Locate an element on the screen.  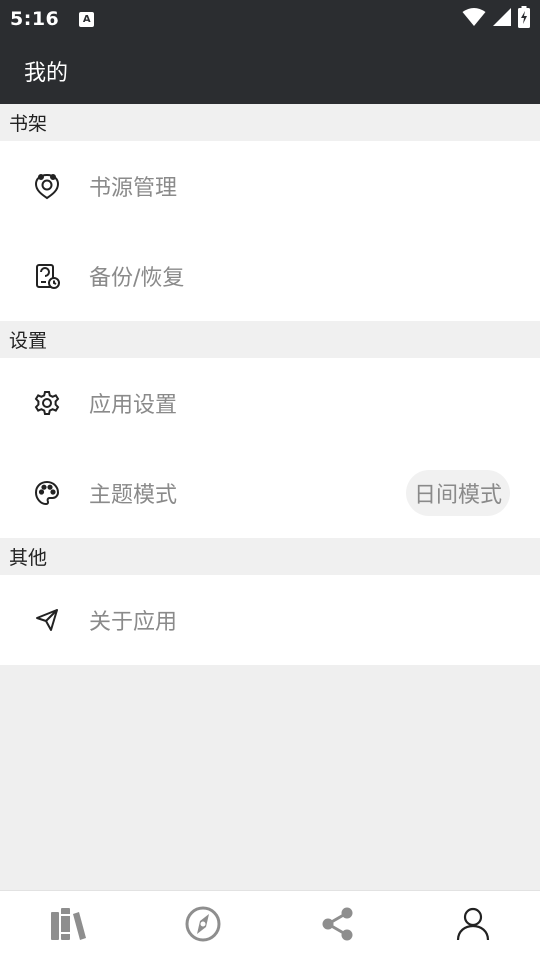
app-settings-item: 应用设置 is located at coordinates (270, 403).